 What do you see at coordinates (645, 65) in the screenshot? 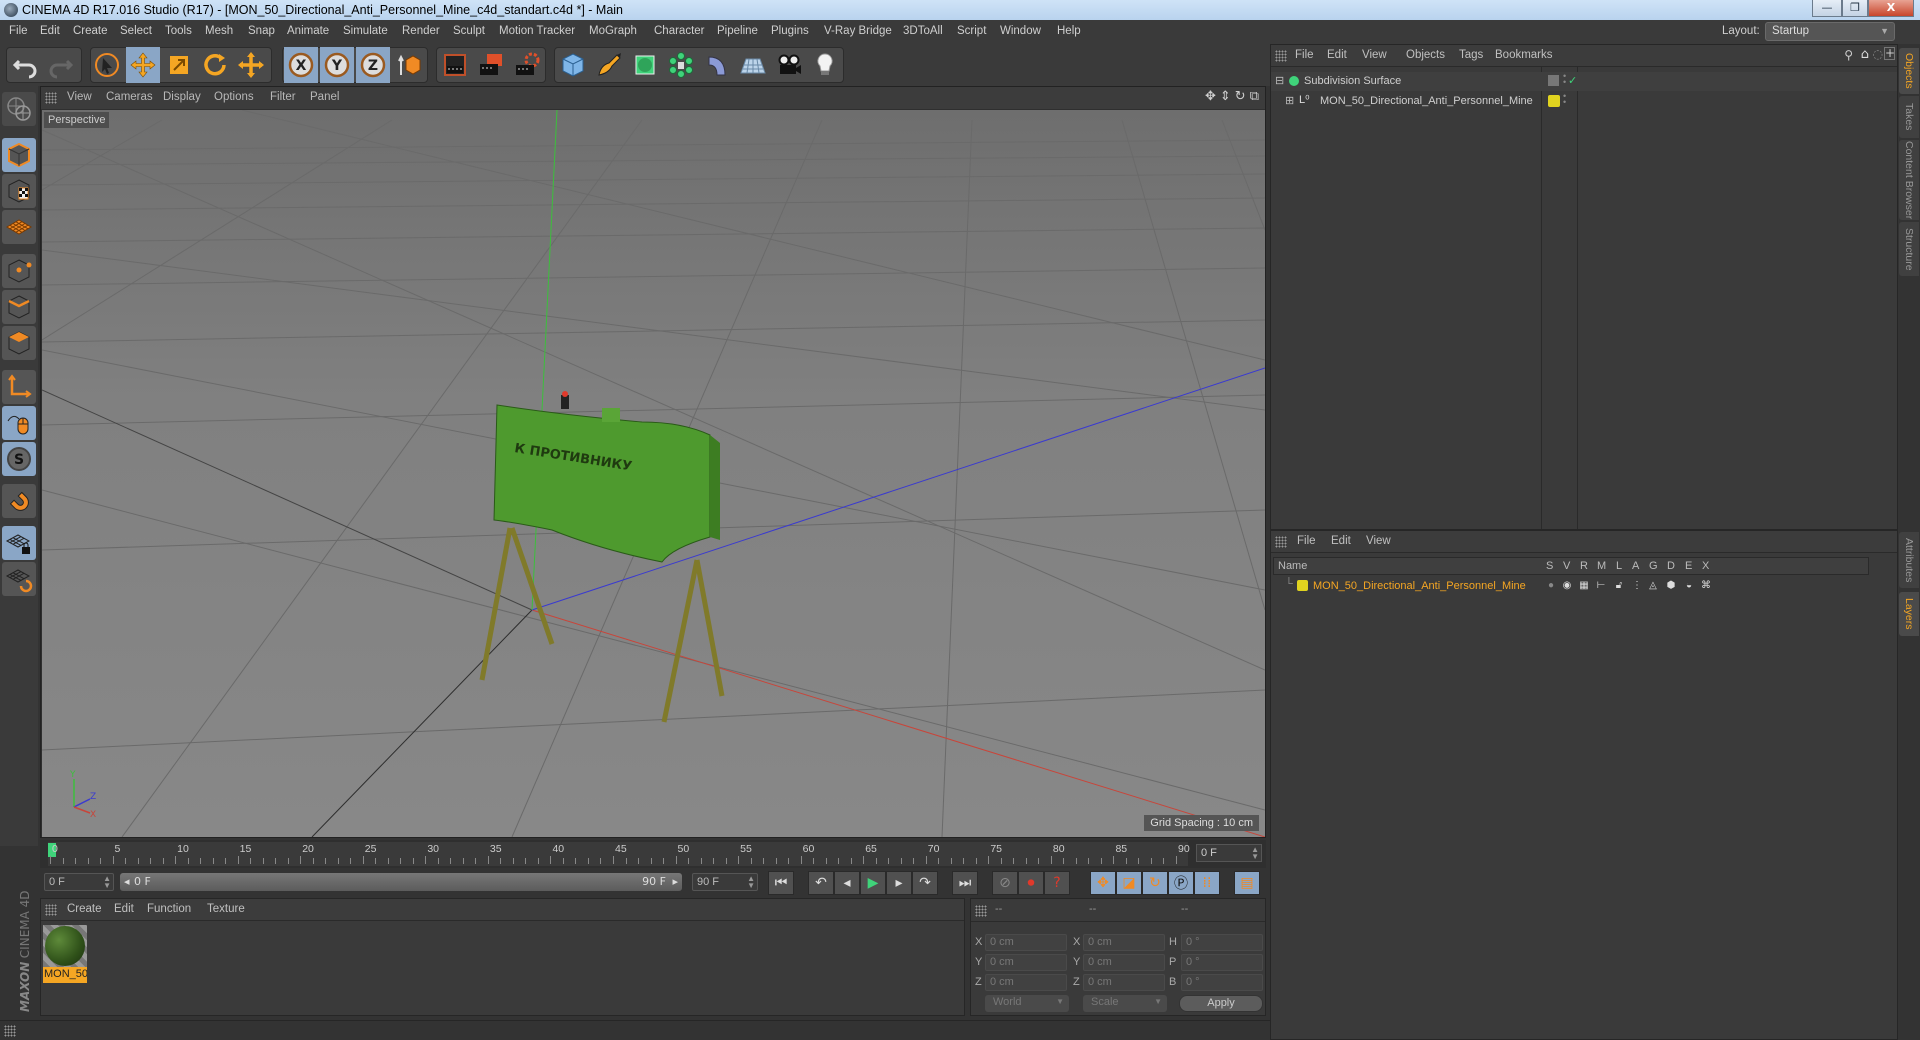
I see `subdivision-surface-button` at bounding box center [645, 65].